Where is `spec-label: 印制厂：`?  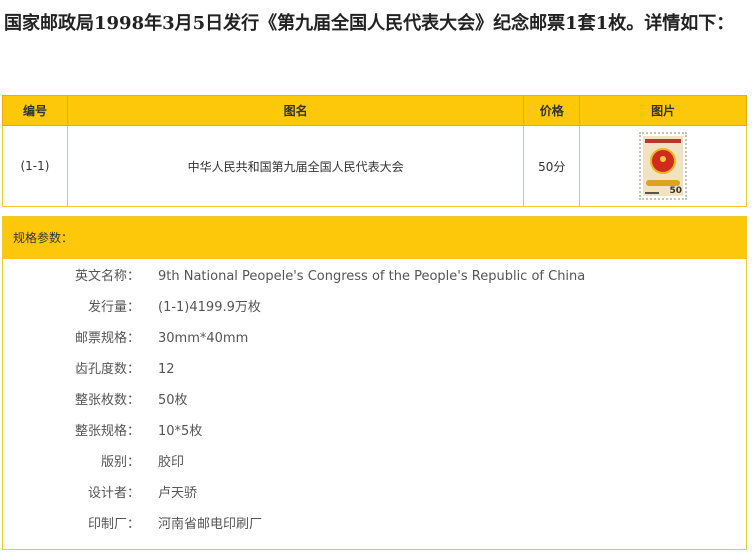 spec-label: 印制厂： is located at coordinates (113, 524).